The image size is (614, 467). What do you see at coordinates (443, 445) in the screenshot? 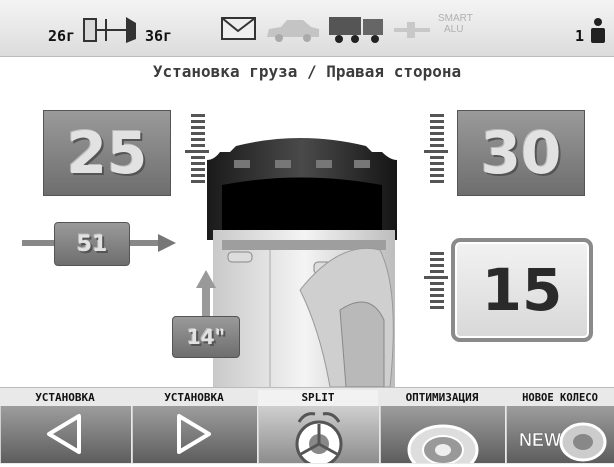
I see `optimization-wheel-icon` at bounding box center [443, 445].